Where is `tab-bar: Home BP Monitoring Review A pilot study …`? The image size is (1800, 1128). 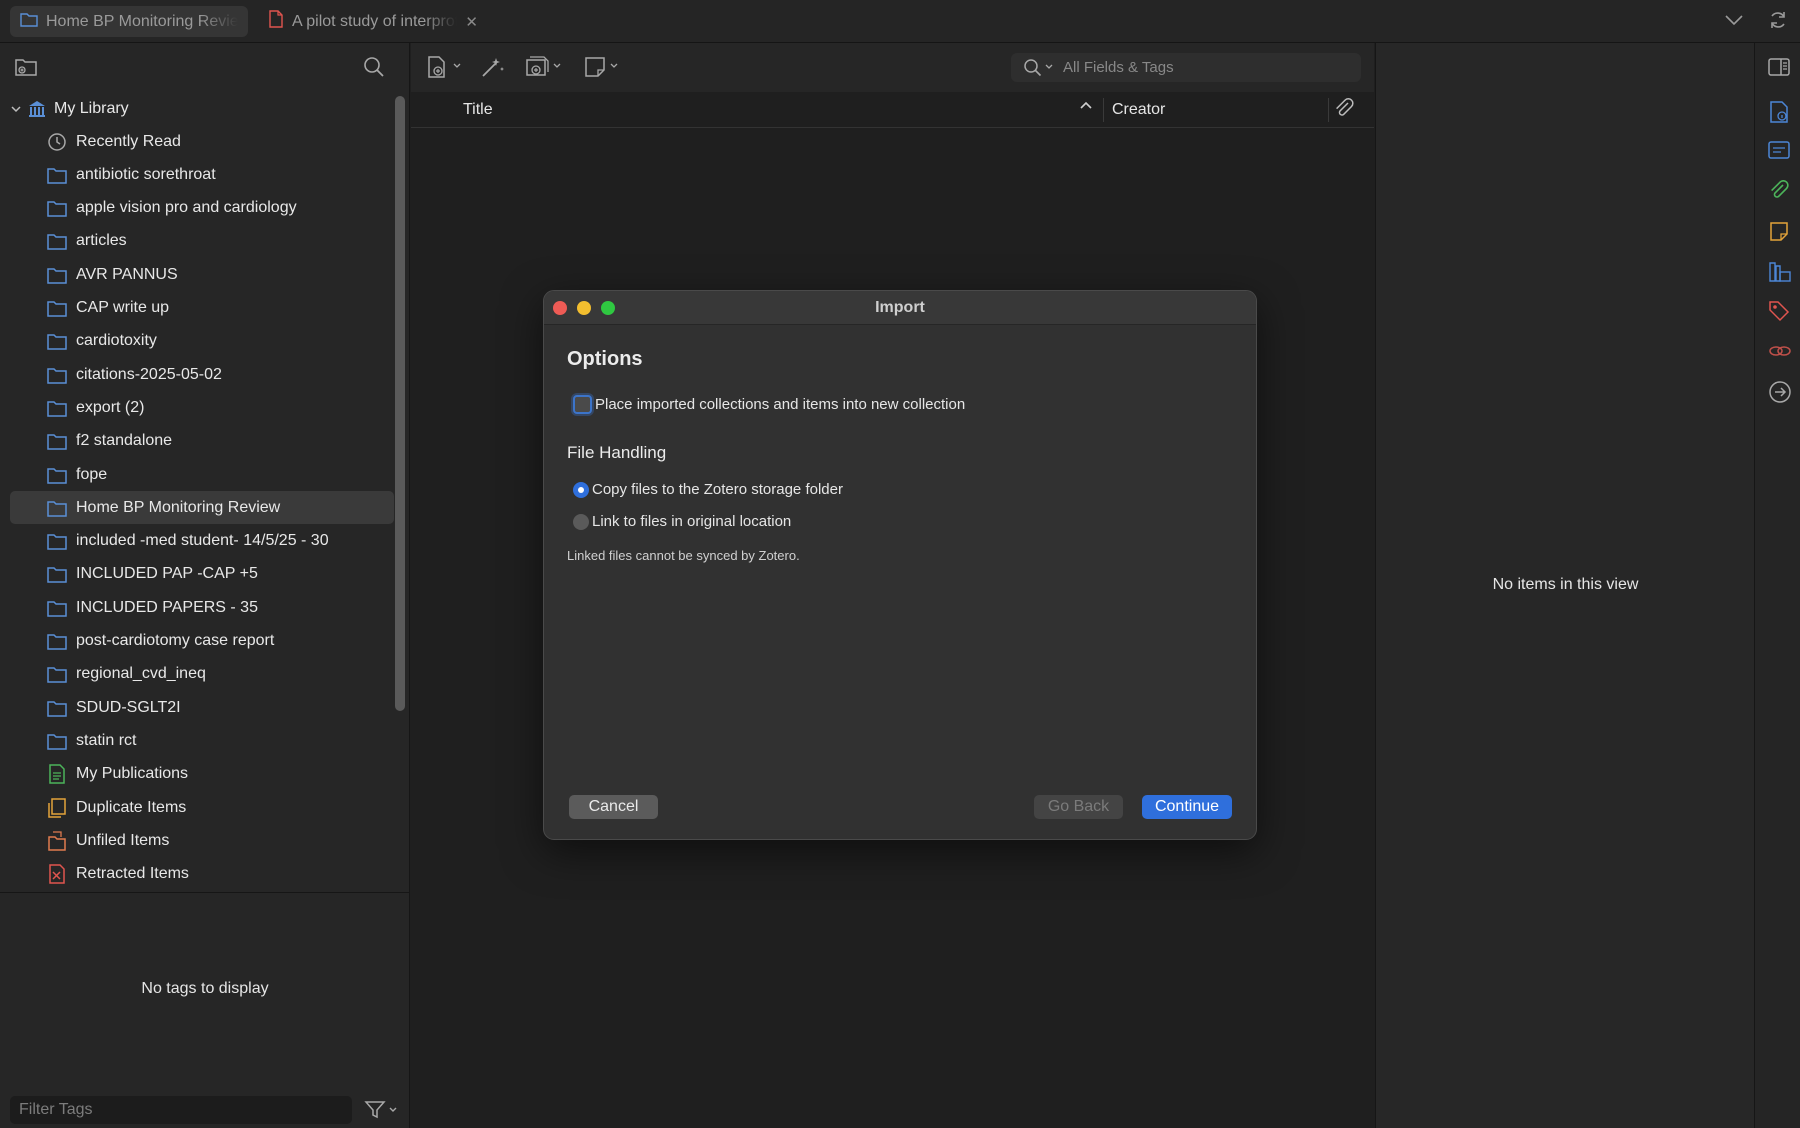 tab-bar: Home BP Monitoring Review A pilot study … is located at coordinates (900, 21).